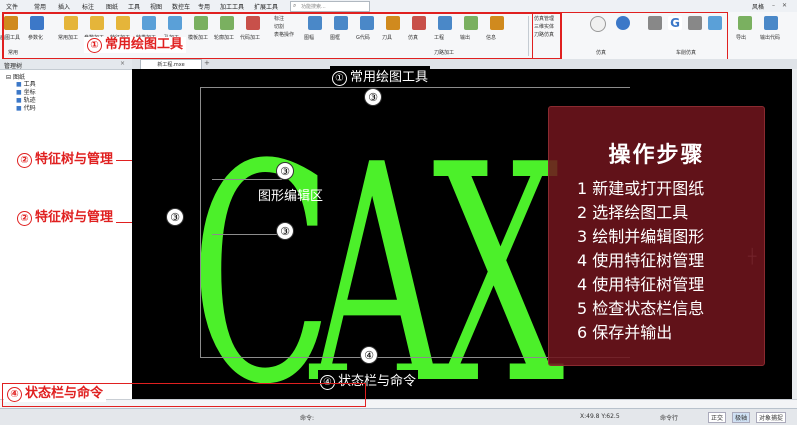 The height and width of the screenshot is (425, 797). I want to click on callout-canvas-top: ① 常用绘图工具, so click(380, 76).